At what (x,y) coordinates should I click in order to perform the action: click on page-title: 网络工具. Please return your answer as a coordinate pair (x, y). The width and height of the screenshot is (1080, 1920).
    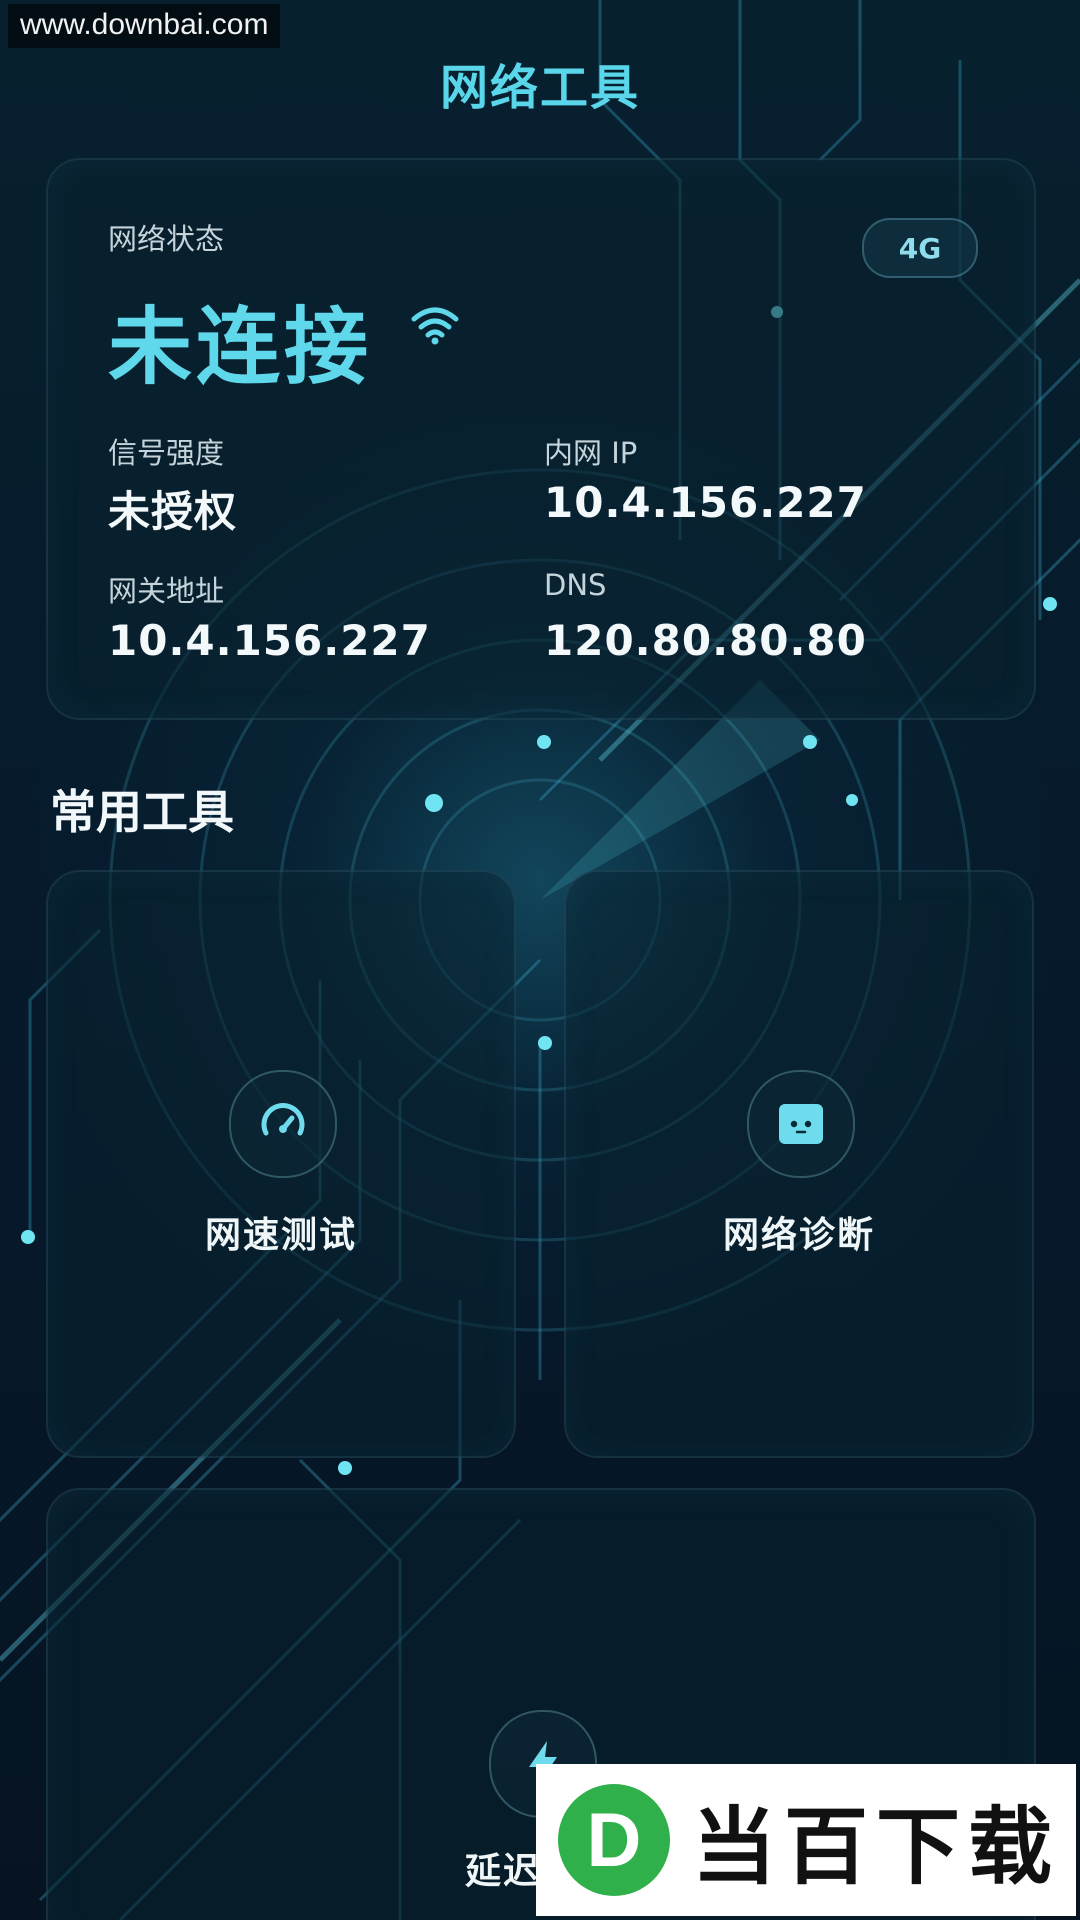
    Looking at the image, I should click on (539, 88).